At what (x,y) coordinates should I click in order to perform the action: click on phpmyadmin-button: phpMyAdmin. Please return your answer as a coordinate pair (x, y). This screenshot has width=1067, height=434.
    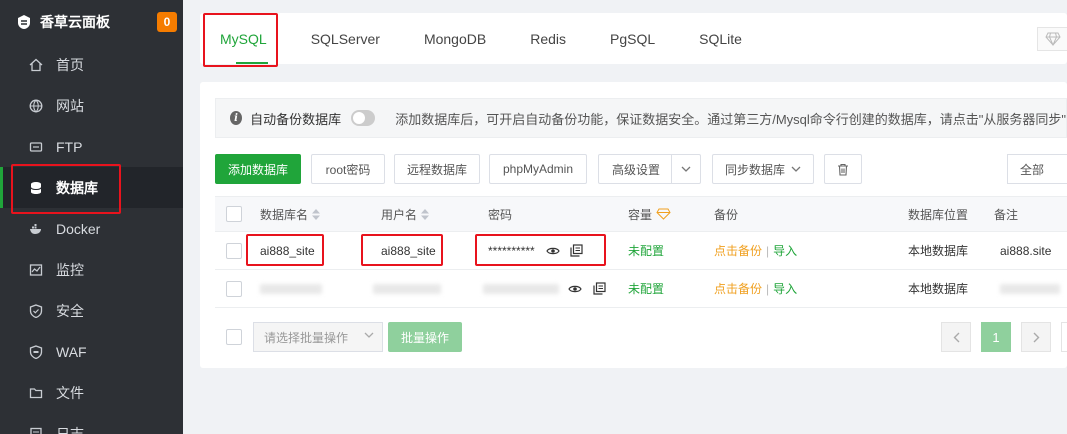
    Looking at the image, I should click on (538, 169).